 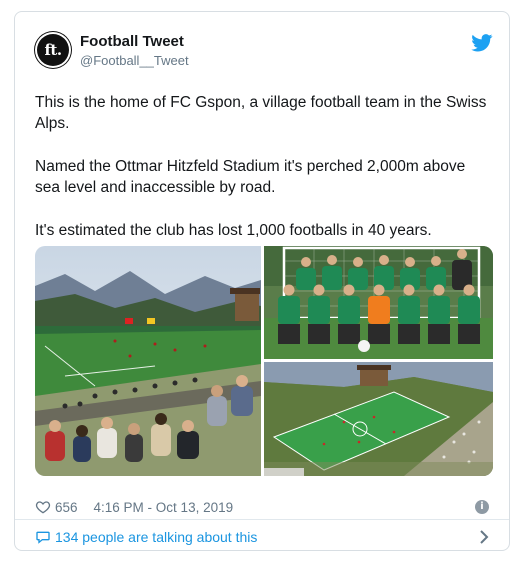 What do you see at coordinates (262, 519) in the screenshot?
I see `divider` at bounding box center [262, 519].